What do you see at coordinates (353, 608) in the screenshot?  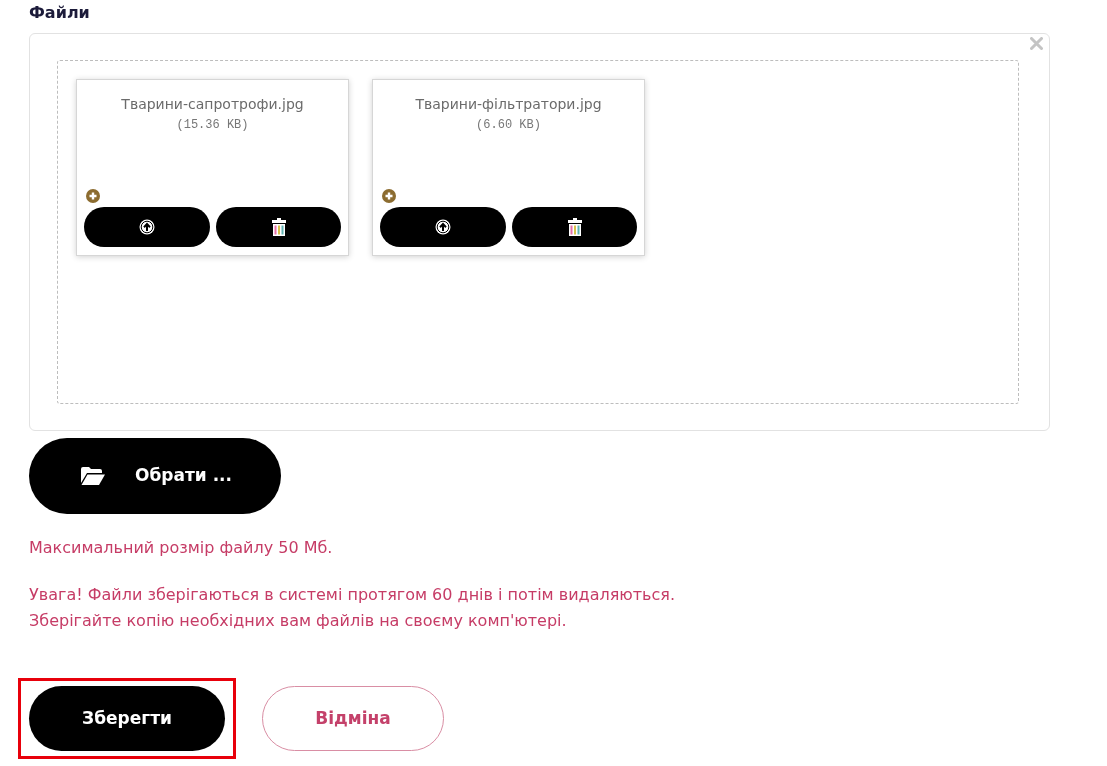 I see `warning-text: Увага! Файли зберігаються в системі протягом 60 днів і потім видаляються. Зберігайте копію необхідних вам файлів на своєму комп'ютері.` at bounding box center [353, 608].